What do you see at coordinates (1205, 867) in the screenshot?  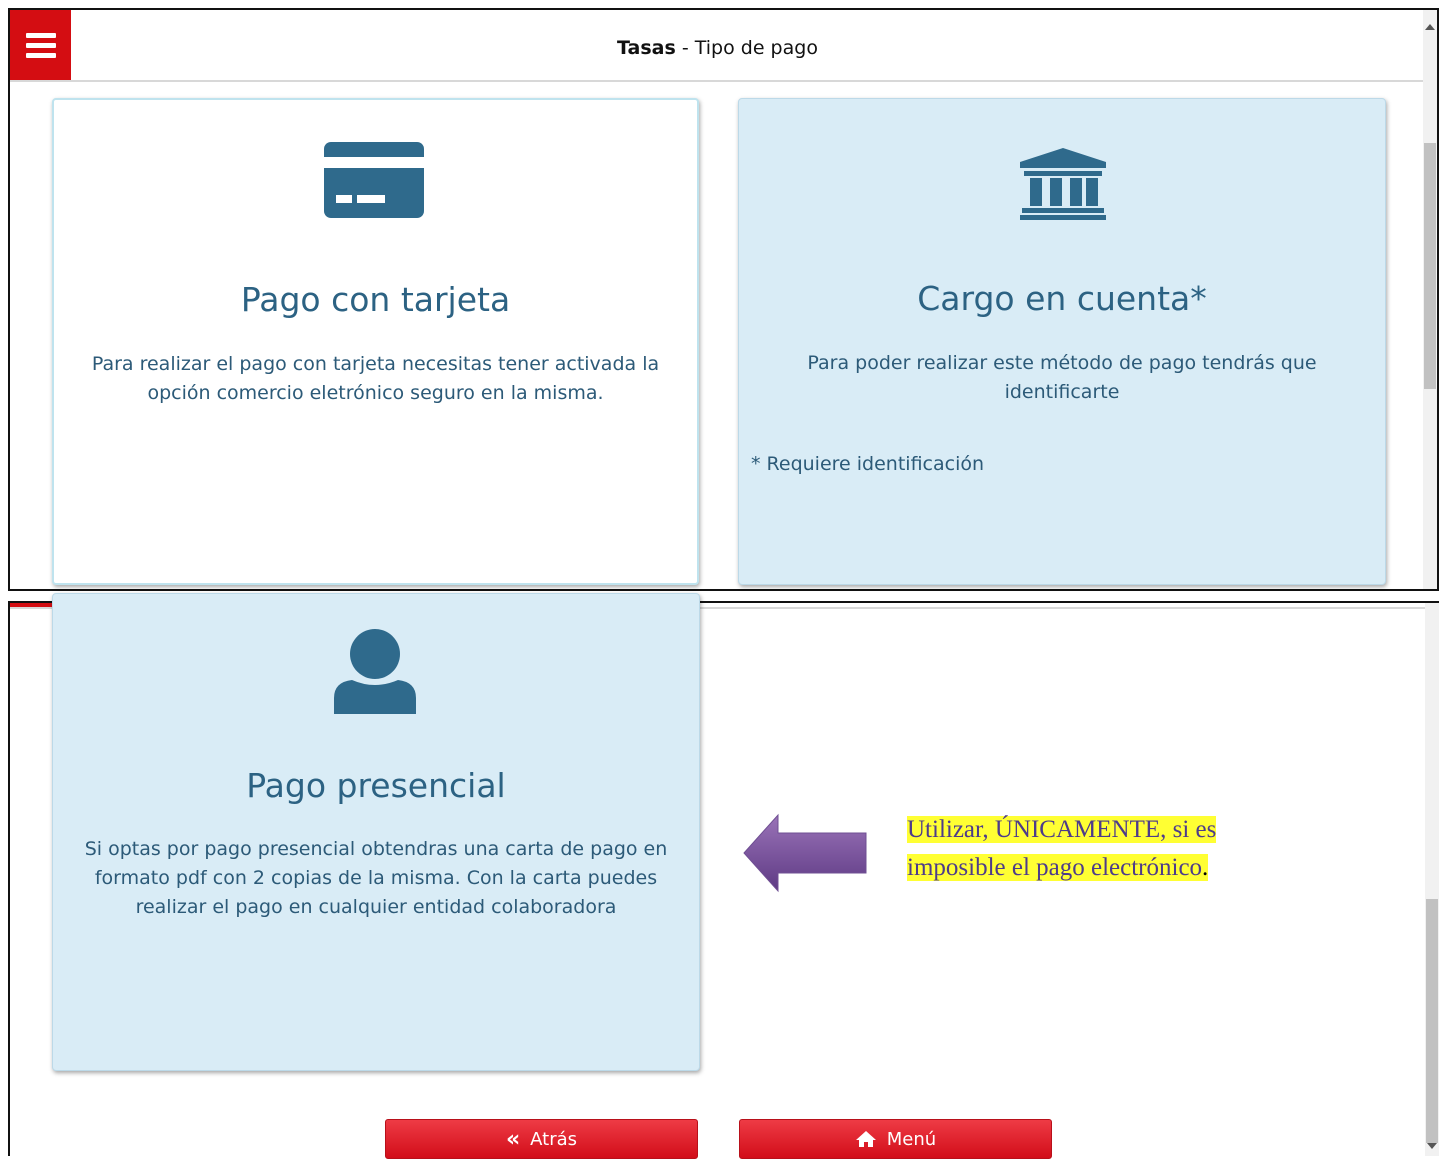 I see `annotation-line-2-end: .` at bounding box center [1205, 867].